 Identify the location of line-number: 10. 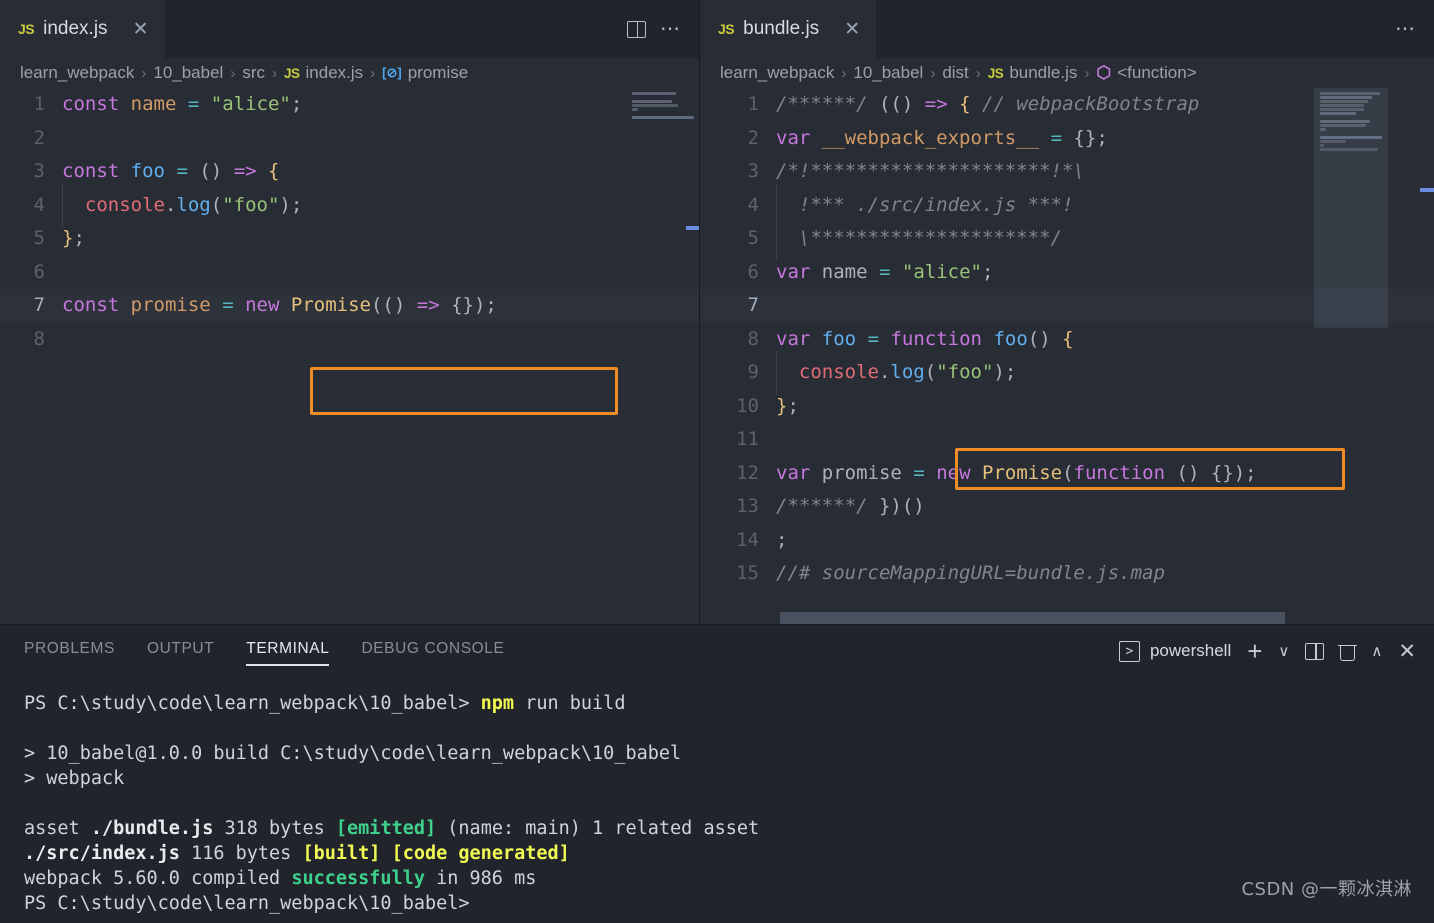
(747, 405).